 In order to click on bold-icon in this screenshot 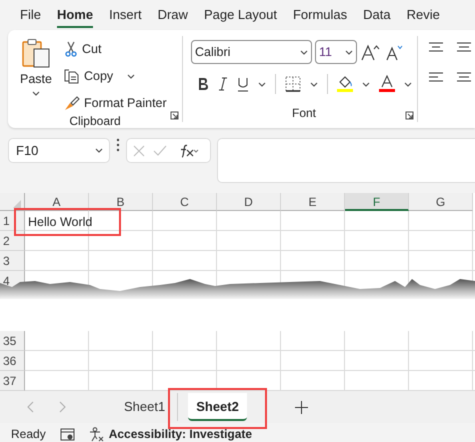, I will do `click(203, 84)`.